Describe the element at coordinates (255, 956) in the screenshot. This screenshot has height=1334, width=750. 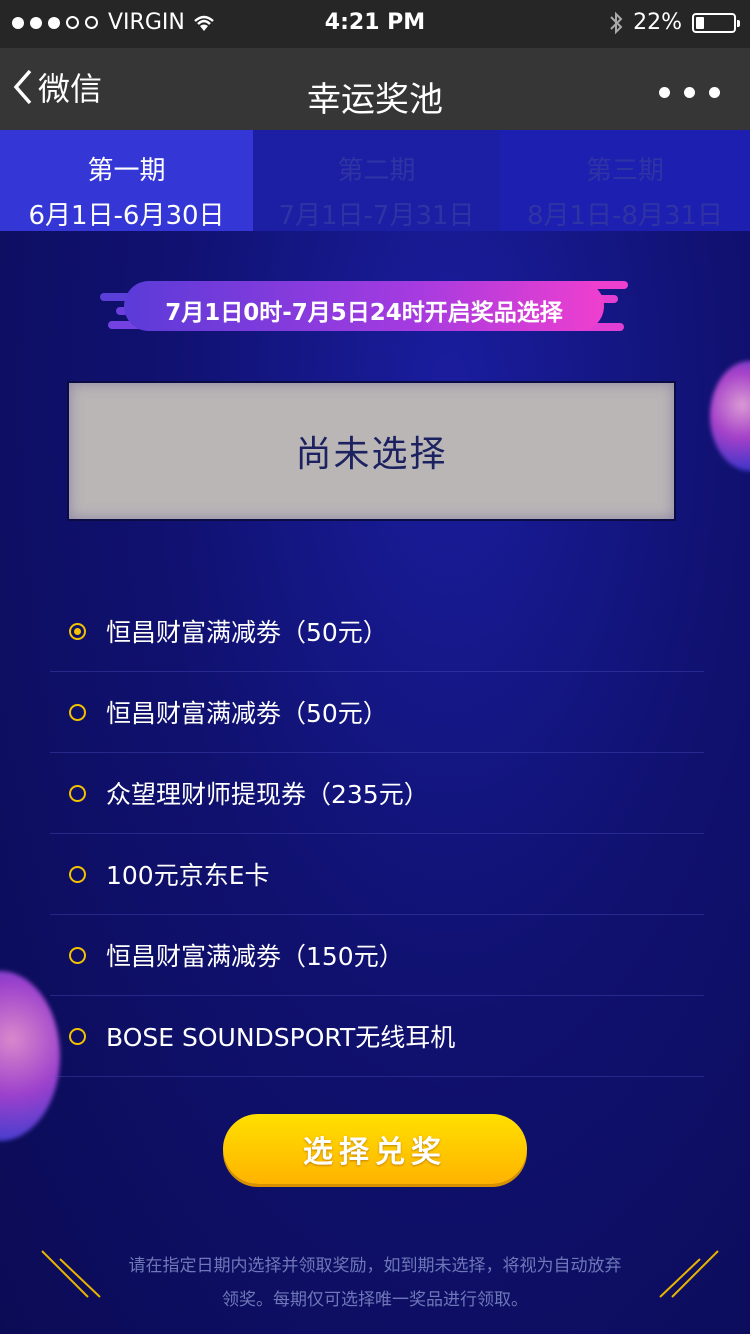
I see `prize-option-label: 恒昌财富满减劵（150元）` at that location.